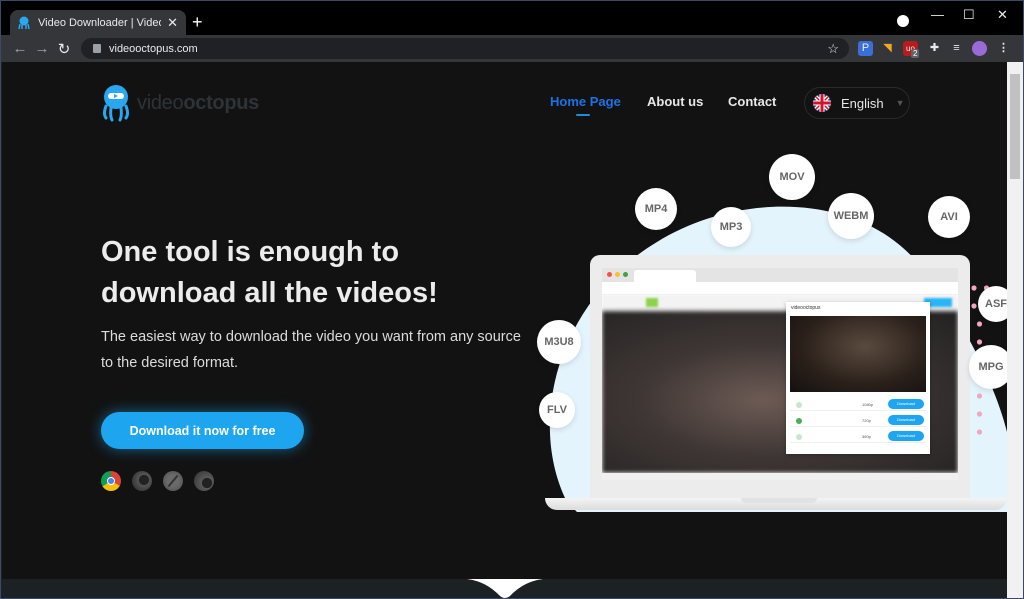 The width and height of the screenshot is (1024, 599). Describe the element at coordinates (142, 481) in the screenshot. I see `firefox-icon` at that location.